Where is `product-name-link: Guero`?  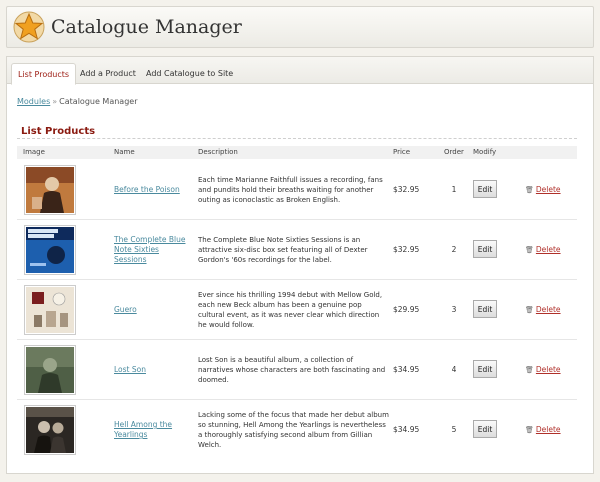 product-name-link: Guero is located at coordinates (152, 310).